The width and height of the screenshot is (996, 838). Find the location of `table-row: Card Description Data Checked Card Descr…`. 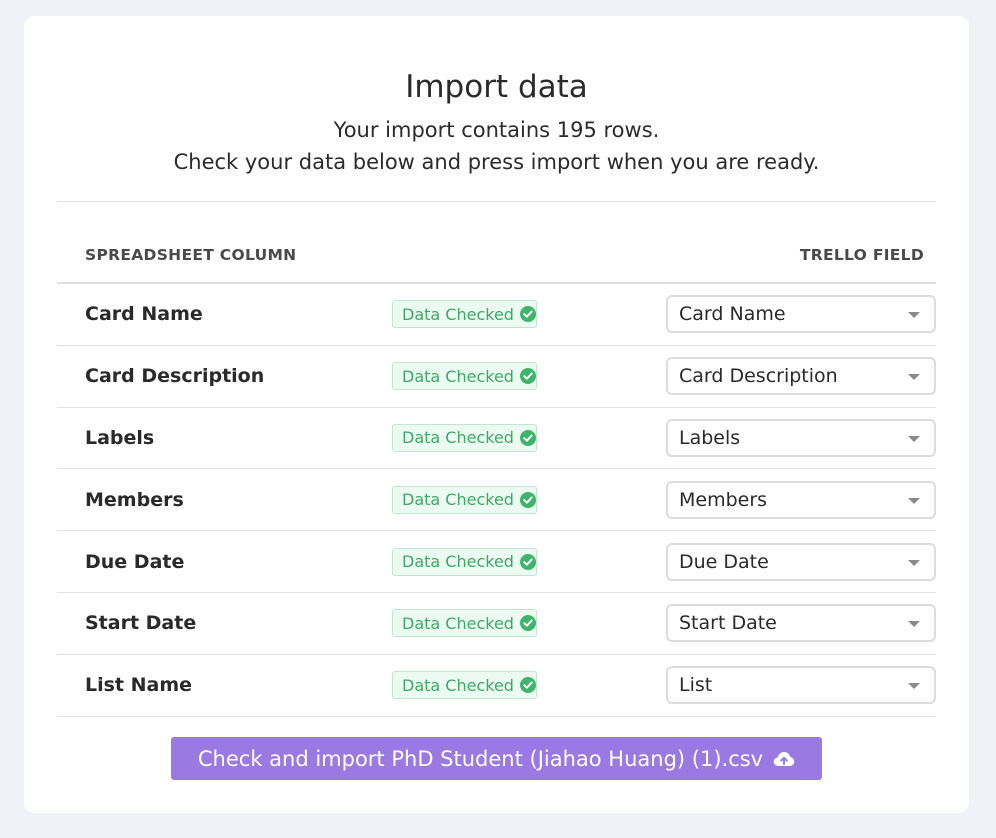

table-row: Card Description Data Checked Card Descr… is located at coordinates (496, 377).